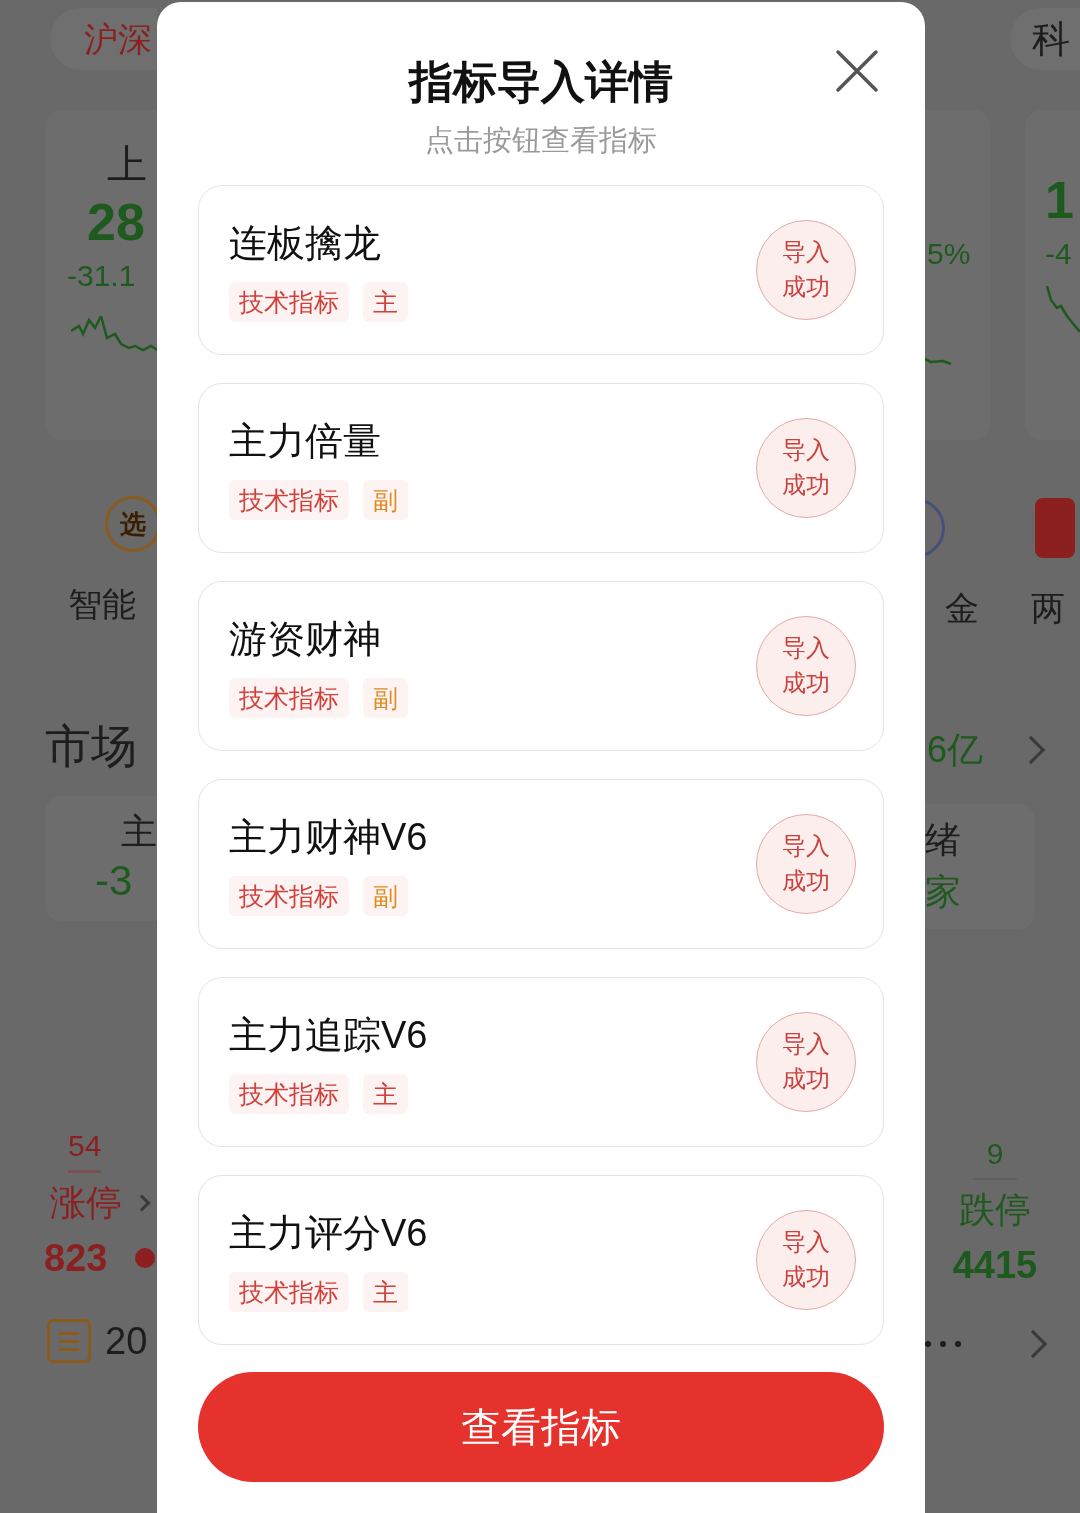 The height and width of the screenshot is (1513, 1080). What do you see at coordinates (112, 604) in the screenshot?
I see `shortcut-label: 智能` at bounding box center [112, 604].